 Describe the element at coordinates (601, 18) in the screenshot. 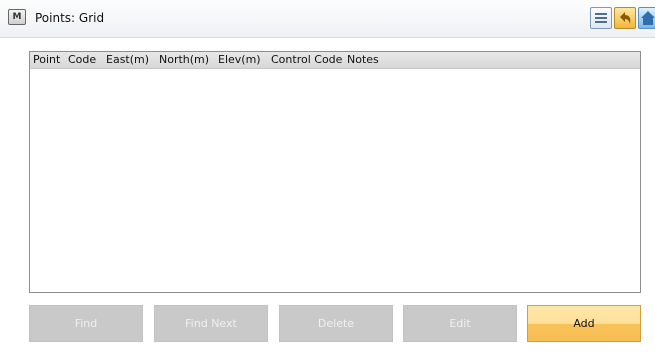

I see `list-view-icon` at that location.